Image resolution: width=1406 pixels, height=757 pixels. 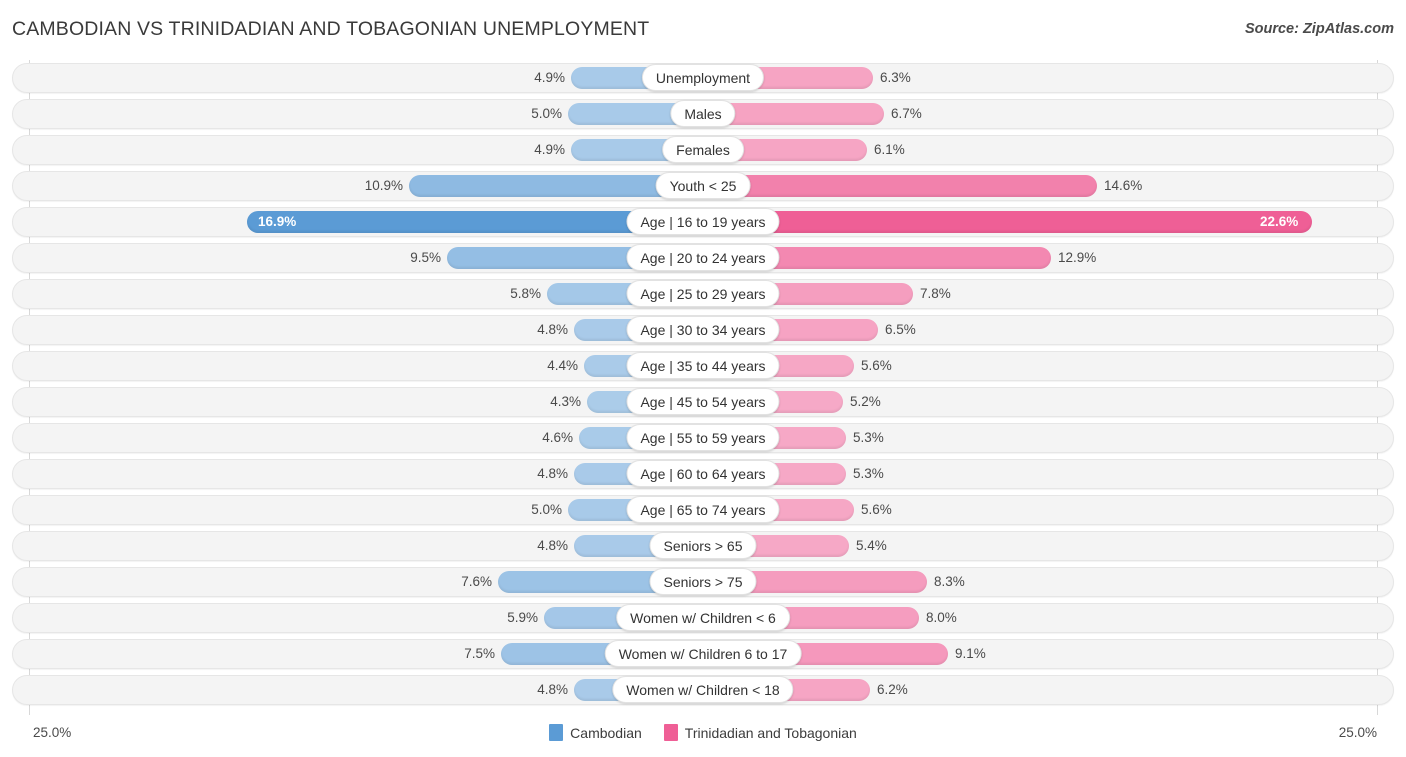 I want to click on category-label-pill: Seniors > 75, so click(x=703, y=581).